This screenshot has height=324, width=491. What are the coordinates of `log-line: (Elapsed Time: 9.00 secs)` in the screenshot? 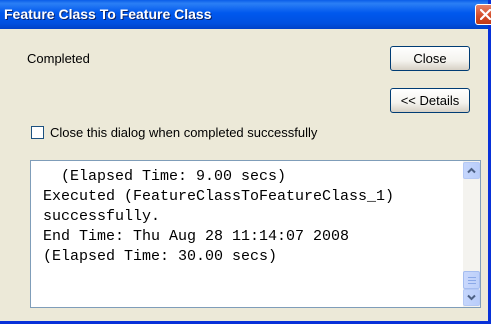 It's located at (165, 176).